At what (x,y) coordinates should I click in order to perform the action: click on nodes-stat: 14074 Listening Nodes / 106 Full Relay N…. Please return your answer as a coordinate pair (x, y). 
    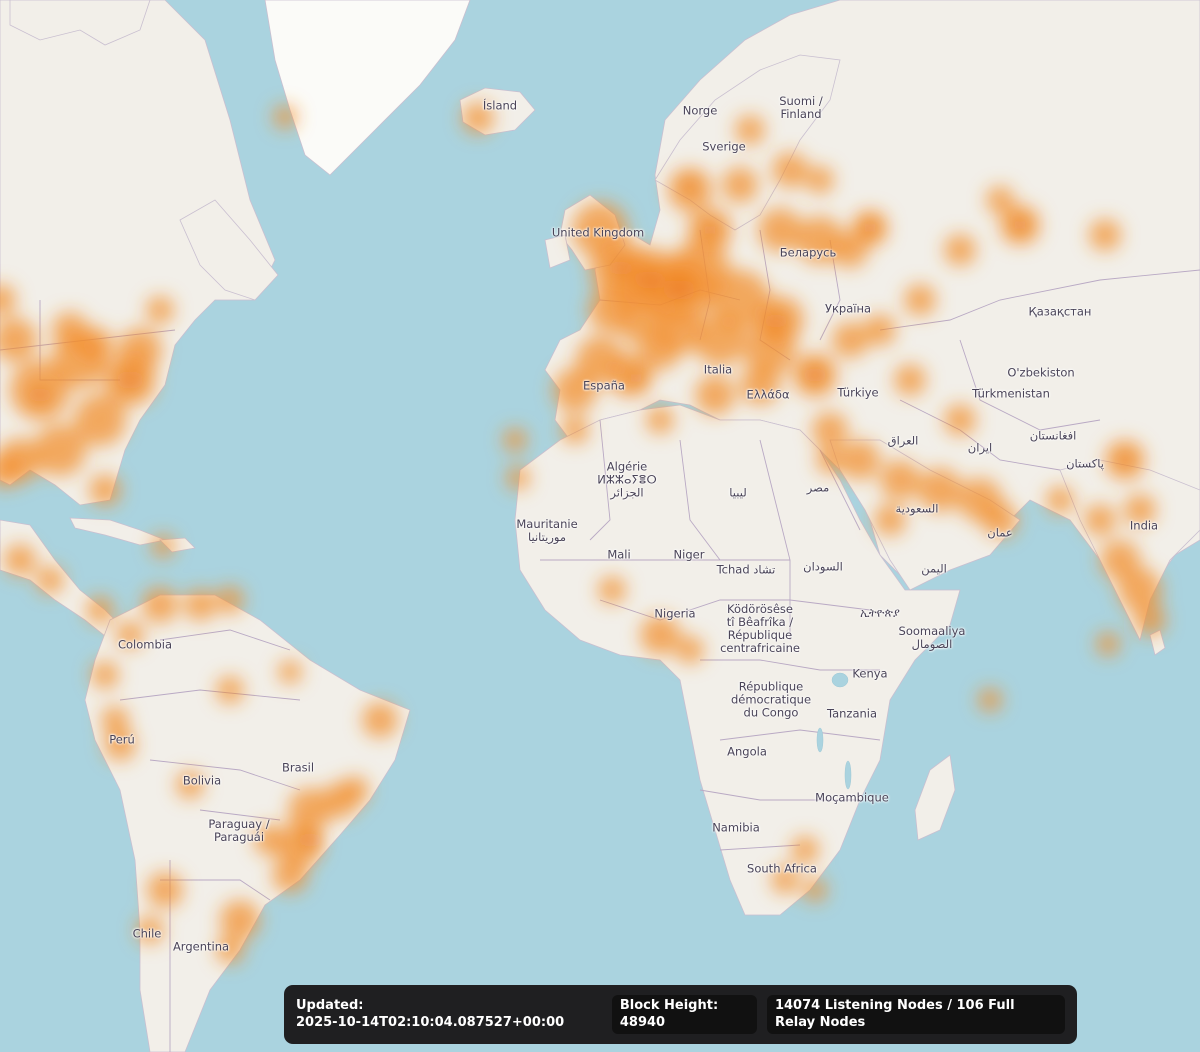
    Looking at the image, I should click on (915, 1014).